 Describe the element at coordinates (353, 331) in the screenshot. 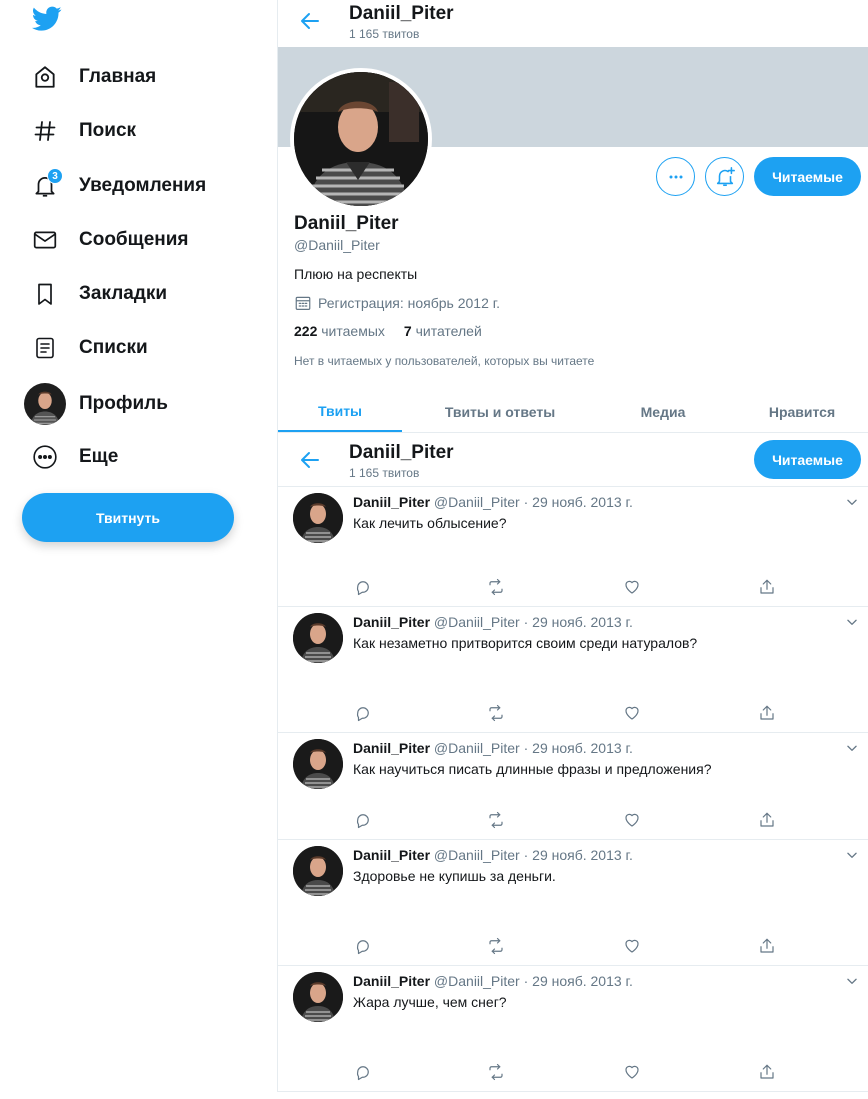

I see `following-label: читаемых` at that location.